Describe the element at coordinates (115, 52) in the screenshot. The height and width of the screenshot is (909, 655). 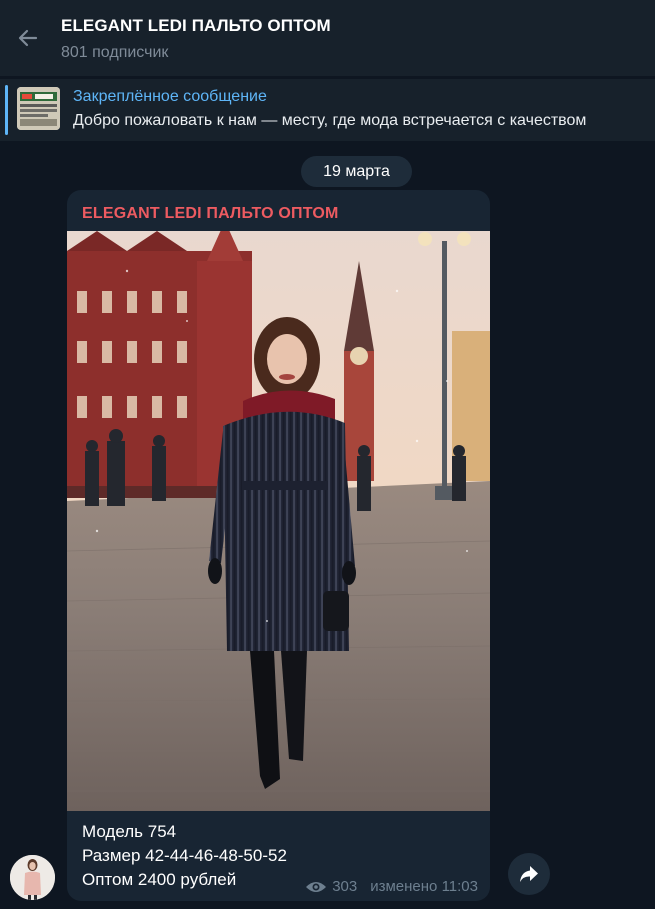
I see `subscriber-count: 801 подписчик` at that location.